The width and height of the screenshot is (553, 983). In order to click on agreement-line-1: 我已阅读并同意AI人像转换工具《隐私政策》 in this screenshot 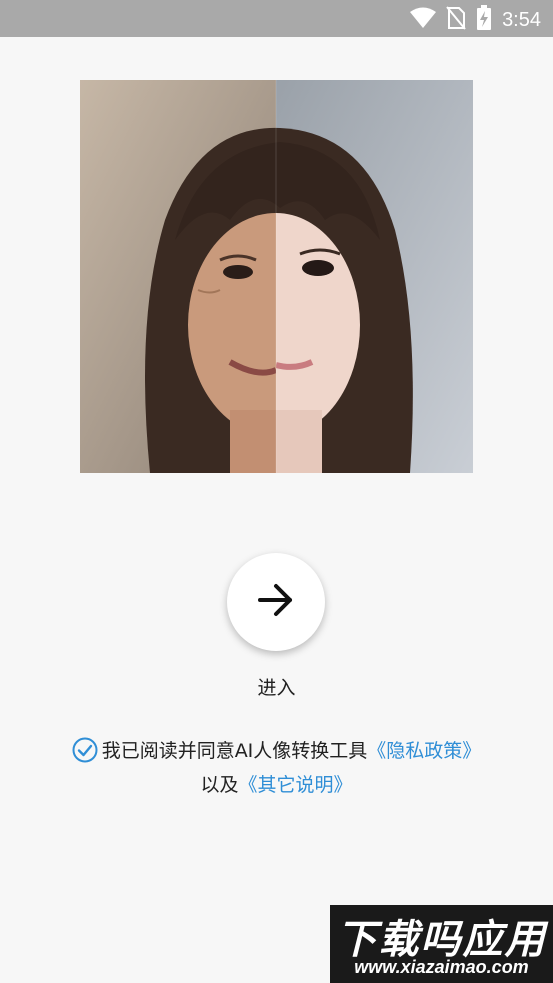, I will do `click(276, 751)`.